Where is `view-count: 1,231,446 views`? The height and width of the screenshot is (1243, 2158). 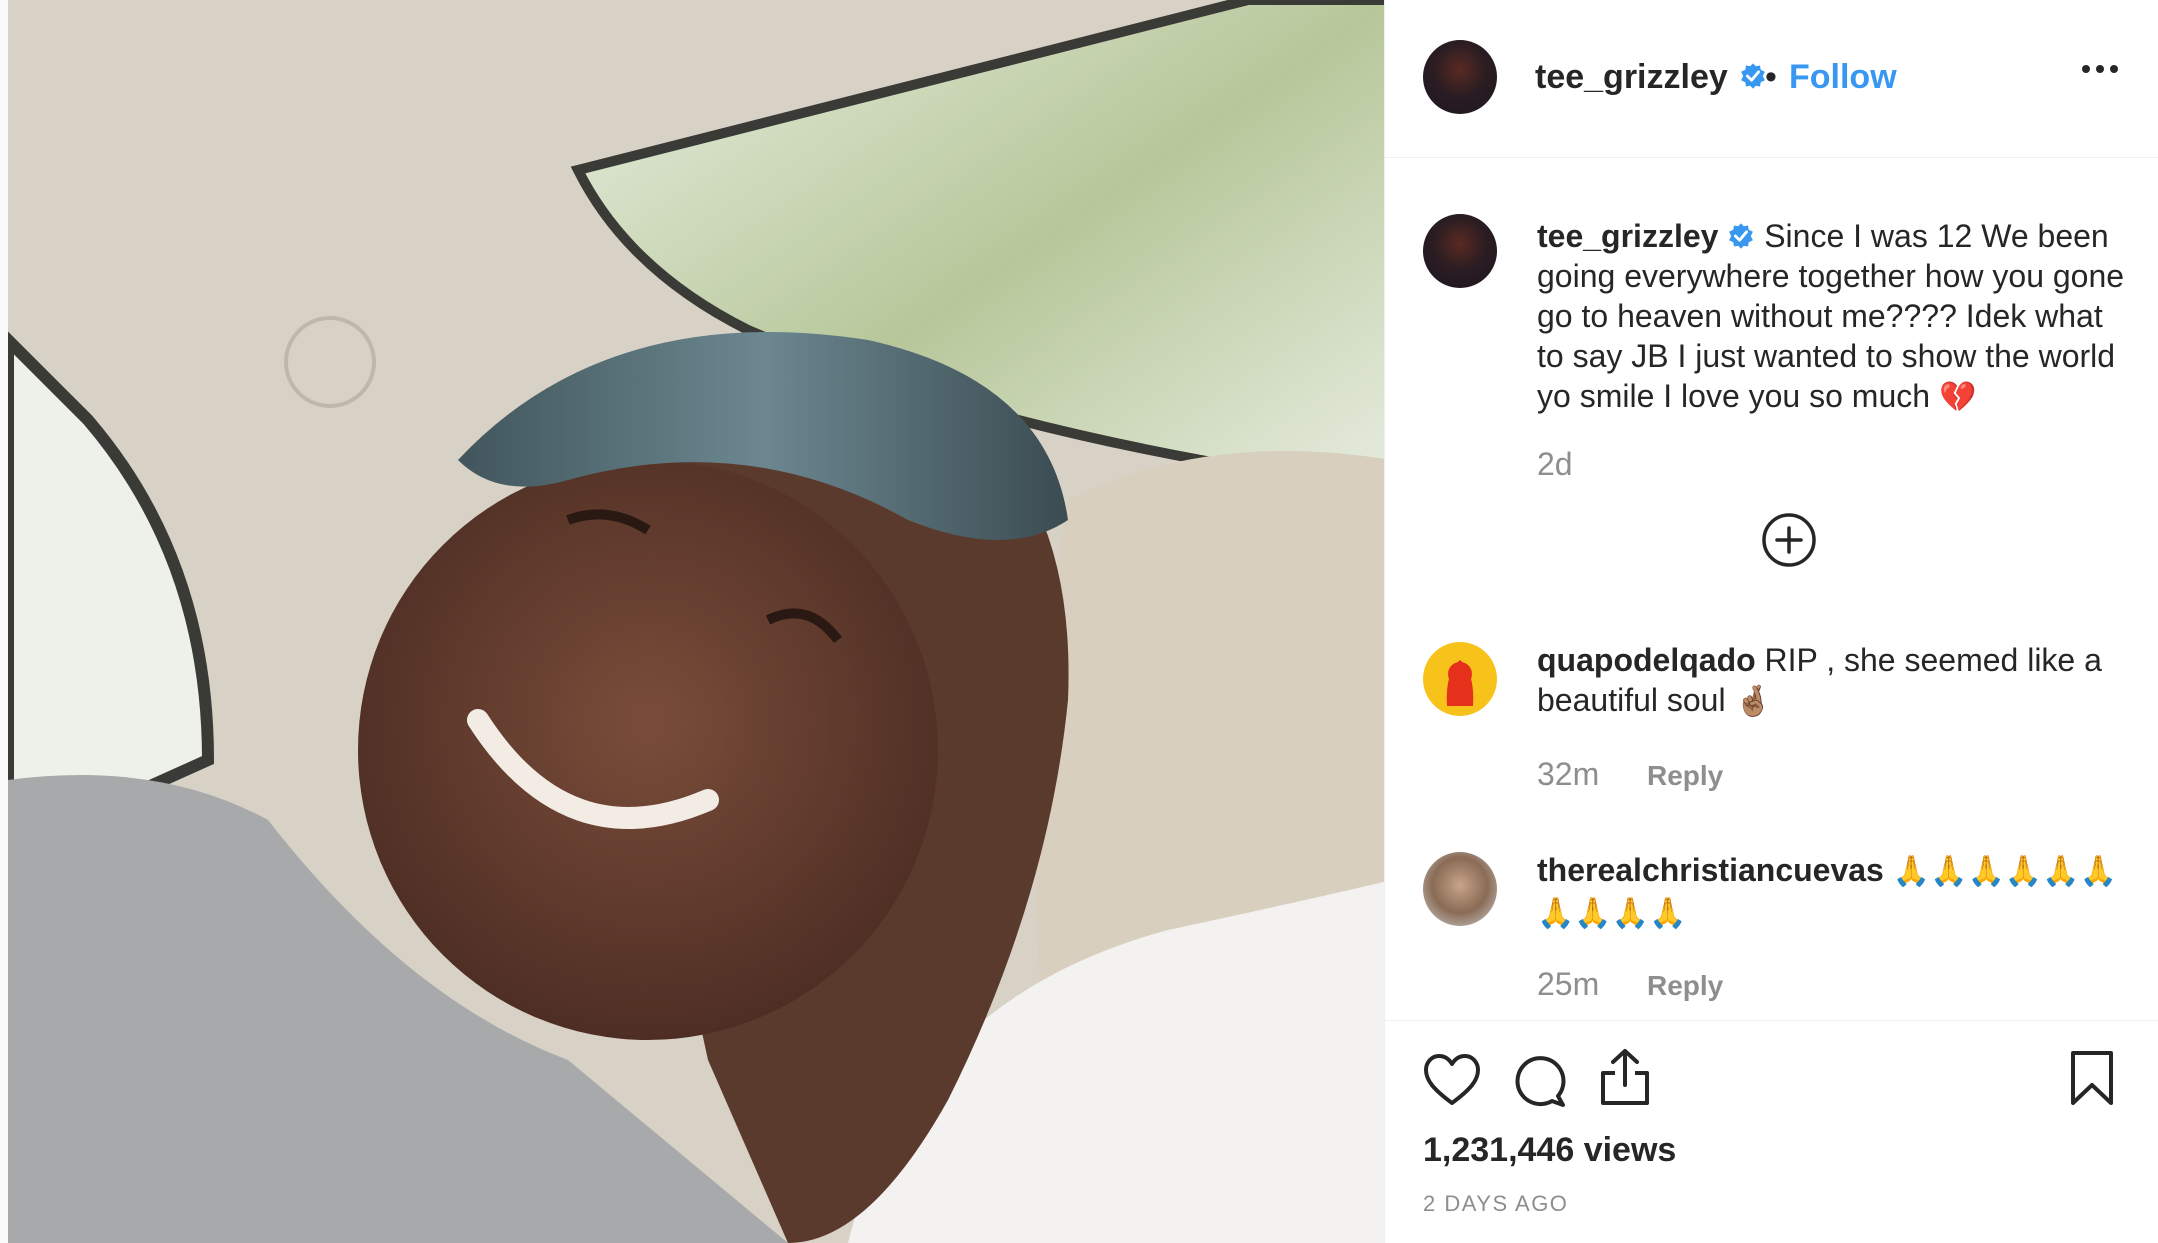 view-count: 1,231,446 views is located at coordinates (1549, 1150).